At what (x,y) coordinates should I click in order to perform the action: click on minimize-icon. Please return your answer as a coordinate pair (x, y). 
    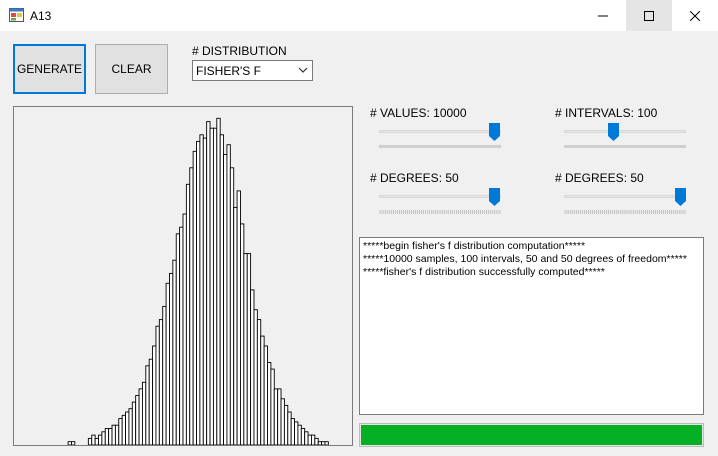
    Looking at the image, I should click on (603, 15).